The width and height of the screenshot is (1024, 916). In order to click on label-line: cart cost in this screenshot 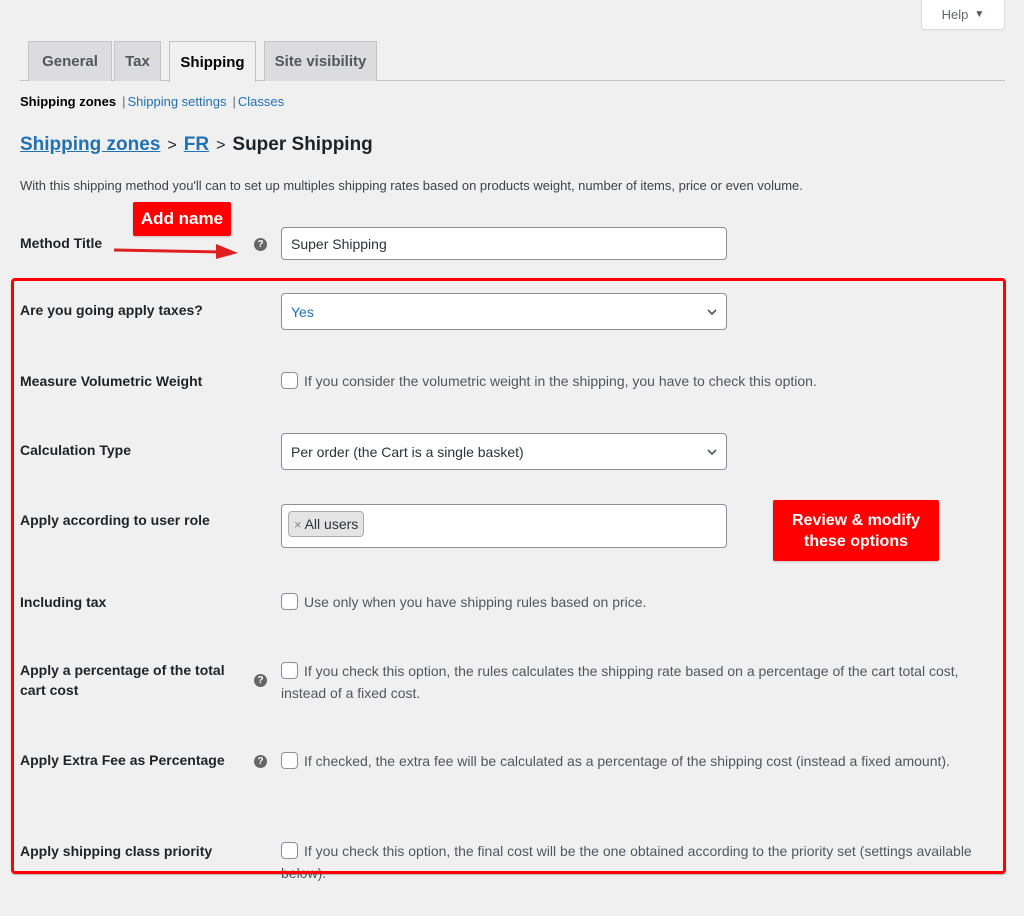, I will do `click(49, 690)`.